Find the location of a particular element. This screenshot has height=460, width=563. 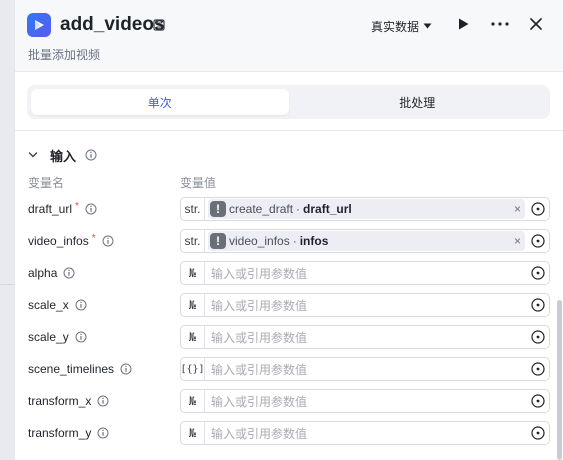

ref-field-name: infos is located at coordinates (314, 241).